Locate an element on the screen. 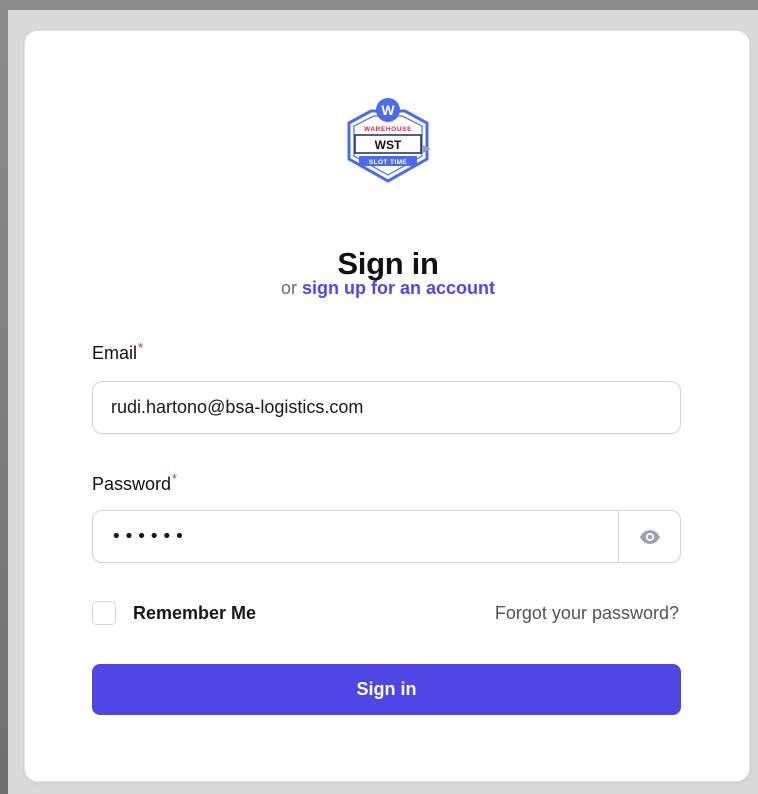 The height and width of the screenshot is (794, 758). page-title: Sign in is located at coordinates (388, 263).